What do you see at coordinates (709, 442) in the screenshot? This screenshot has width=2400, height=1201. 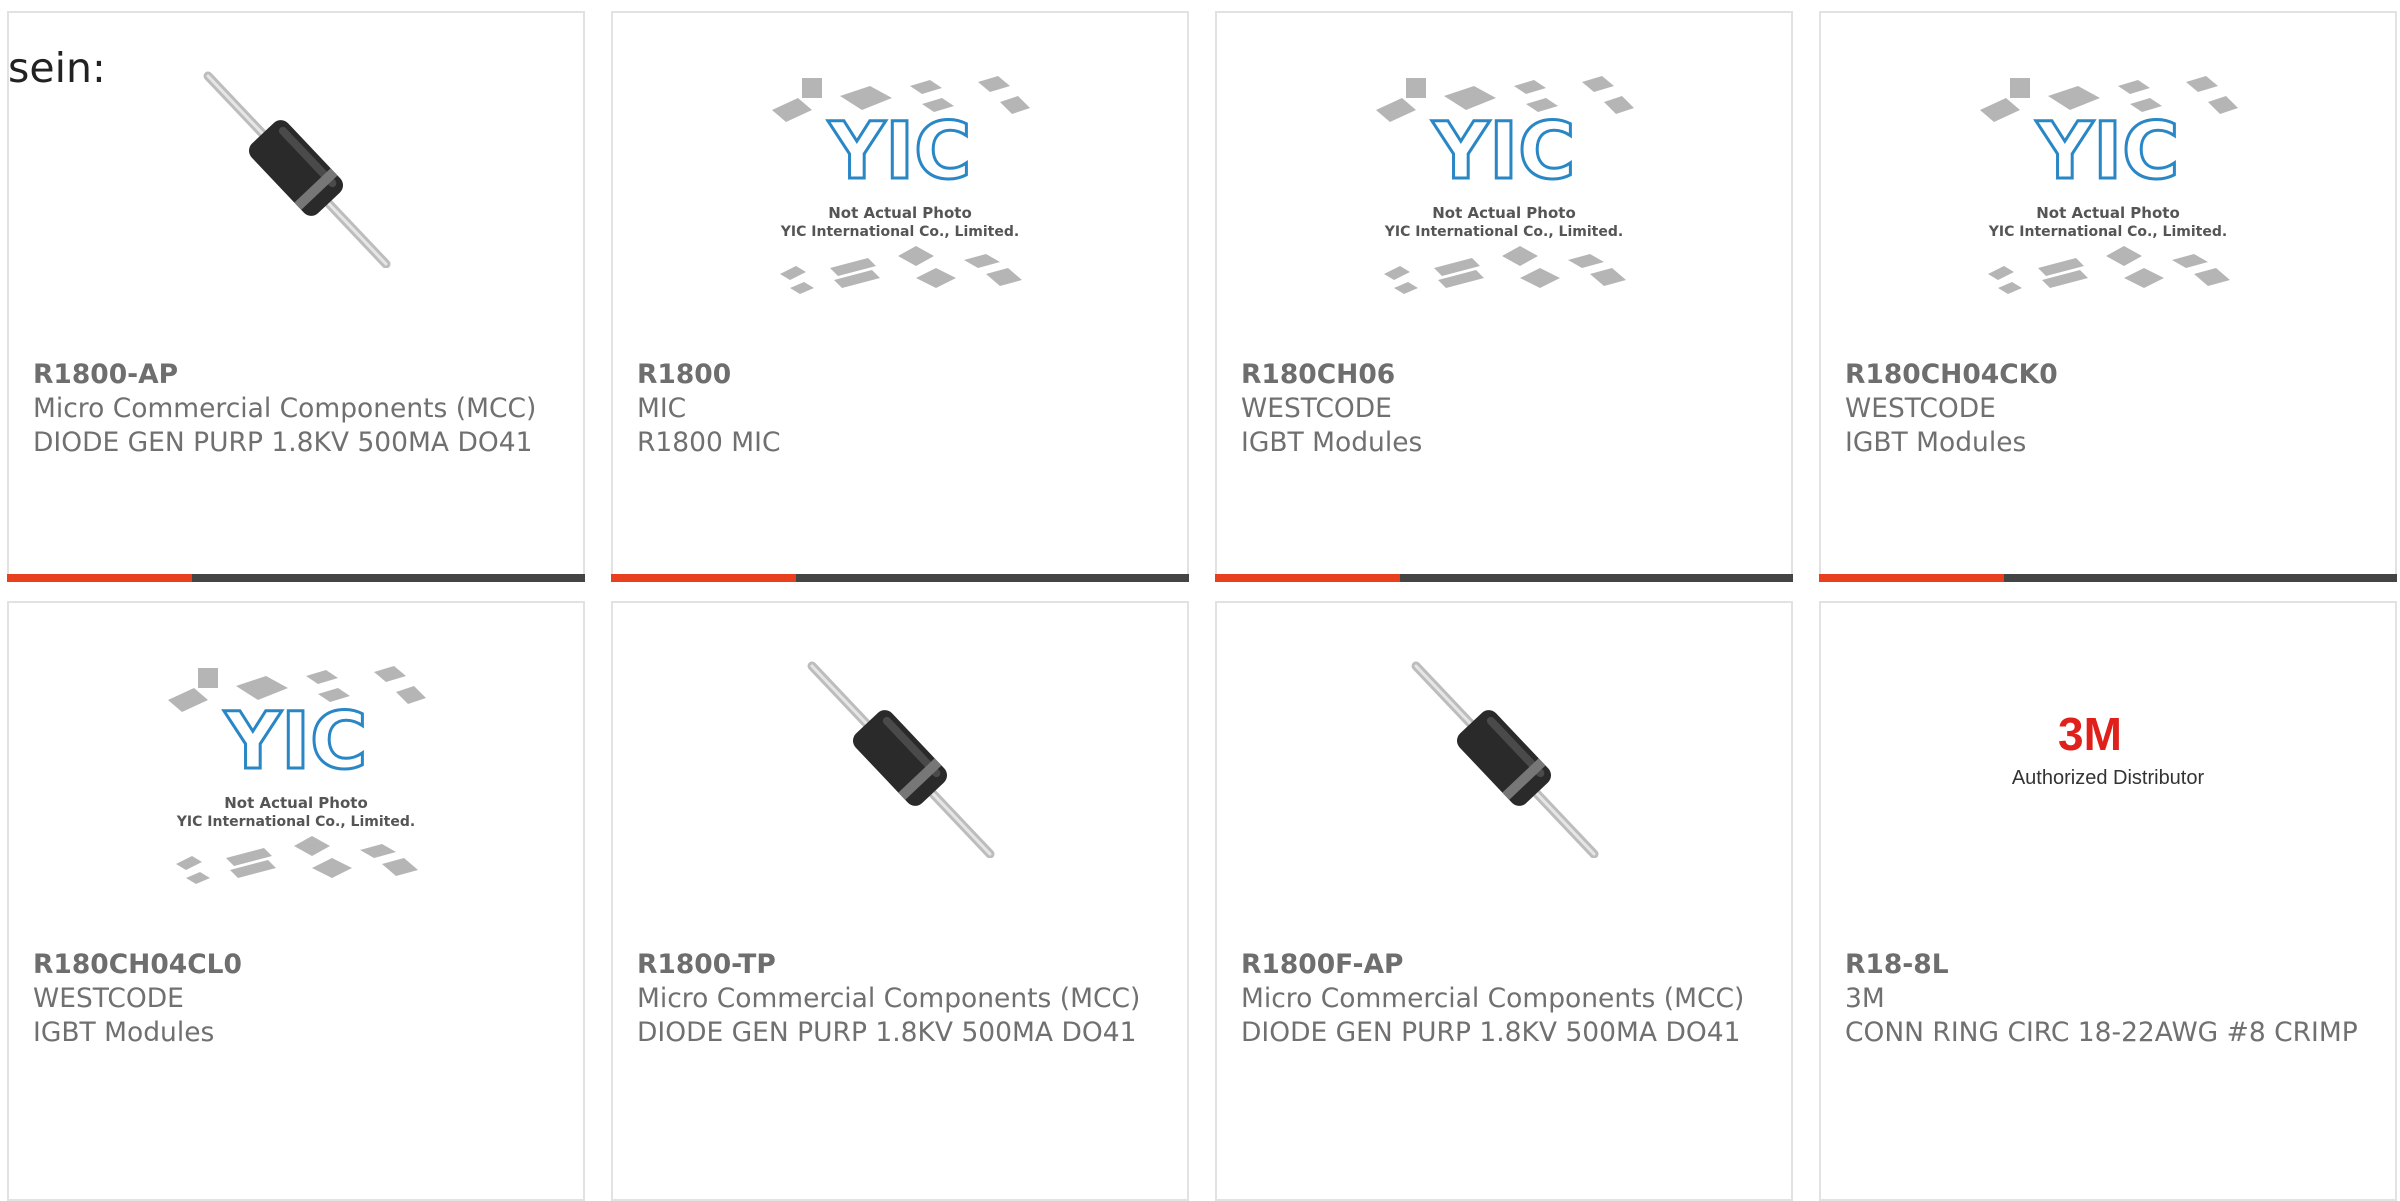 I see `description: R1800 MIC` at bounding box center [709, 442].